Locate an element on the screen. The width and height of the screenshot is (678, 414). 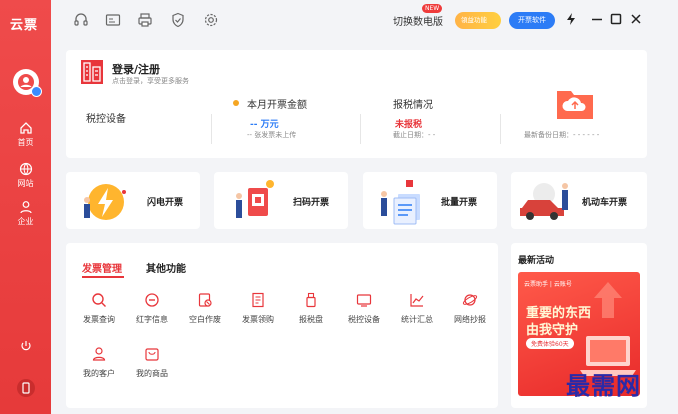
watermark: 最需网 is located at coordinates (603, 385).